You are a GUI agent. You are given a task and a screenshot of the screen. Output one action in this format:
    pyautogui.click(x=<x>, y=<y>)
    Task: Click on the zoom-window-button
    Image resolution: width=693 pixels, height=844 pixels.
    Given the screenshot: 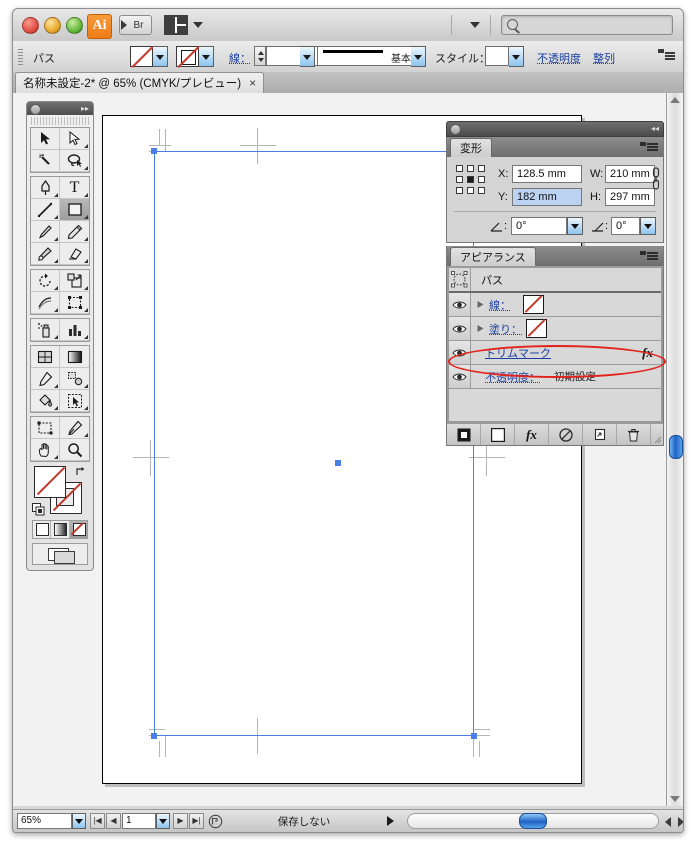 What is the action you would take?
    pyautogui.click(x=74, y=25)
    